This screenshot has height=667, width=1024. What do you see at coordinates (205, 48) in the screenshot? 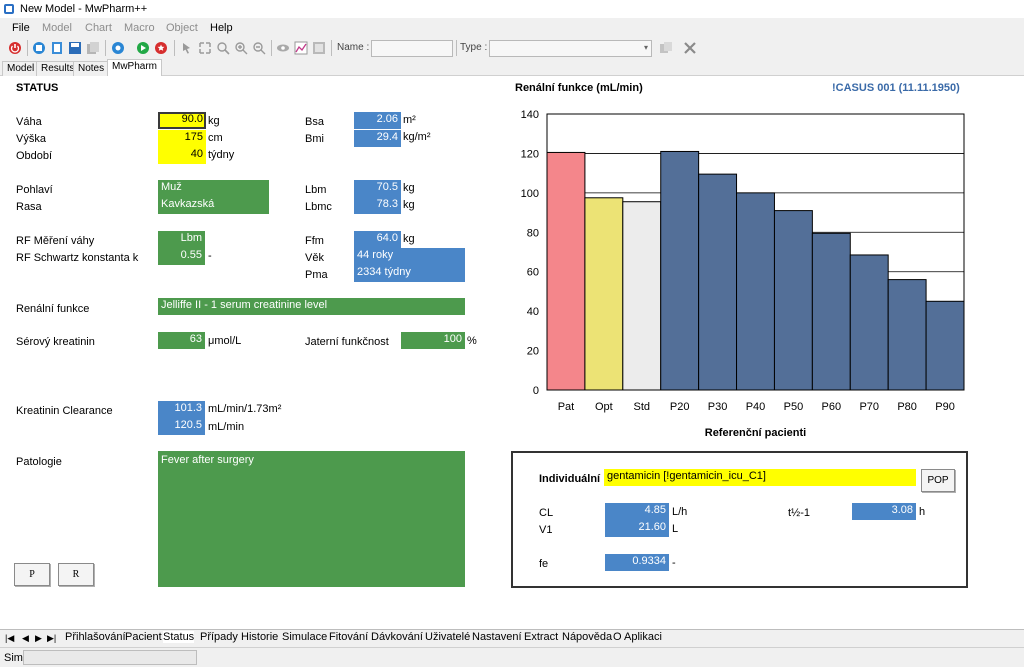
I see `fit-icon` at bounding box center [205, 48].